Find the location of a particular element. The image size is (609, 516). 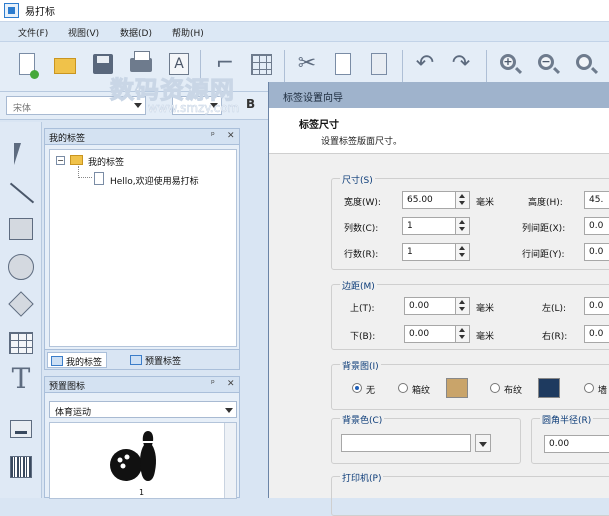

copy-icon is located at coordinates (343, 64).